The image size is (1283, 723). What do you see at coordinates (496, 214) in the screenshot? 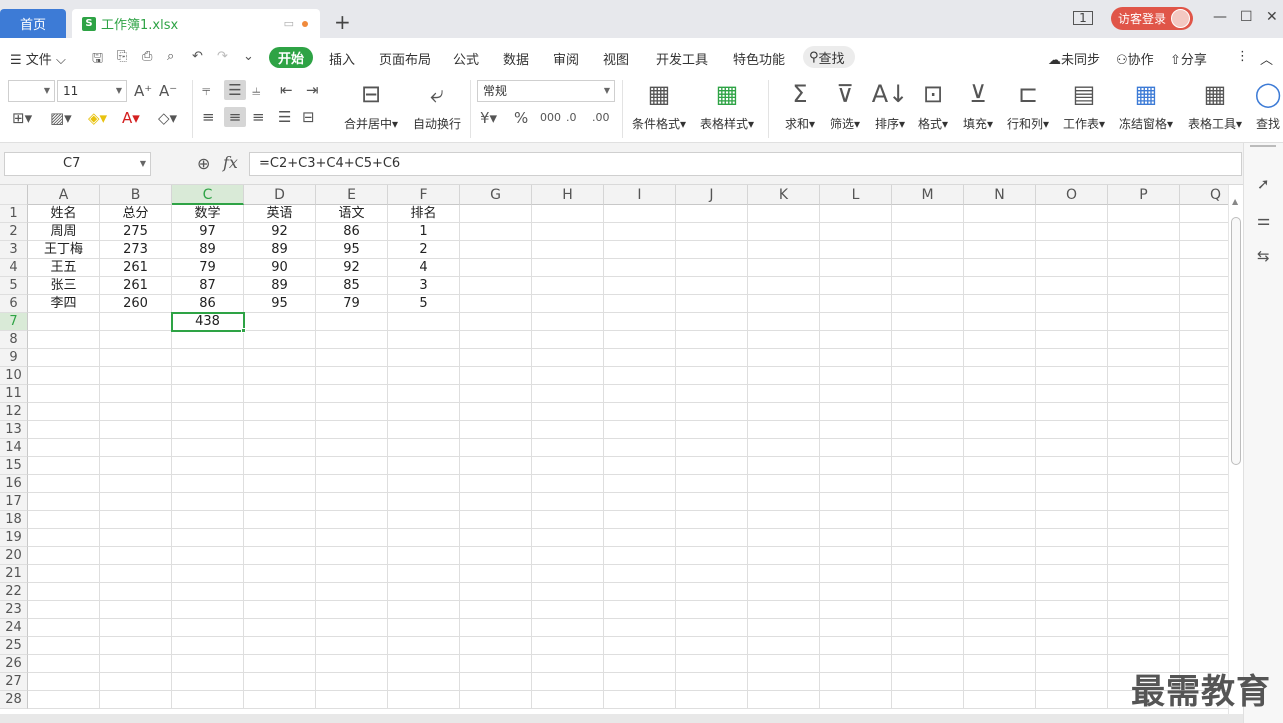
I see `cell-G1` at bounding box center [496, 214].